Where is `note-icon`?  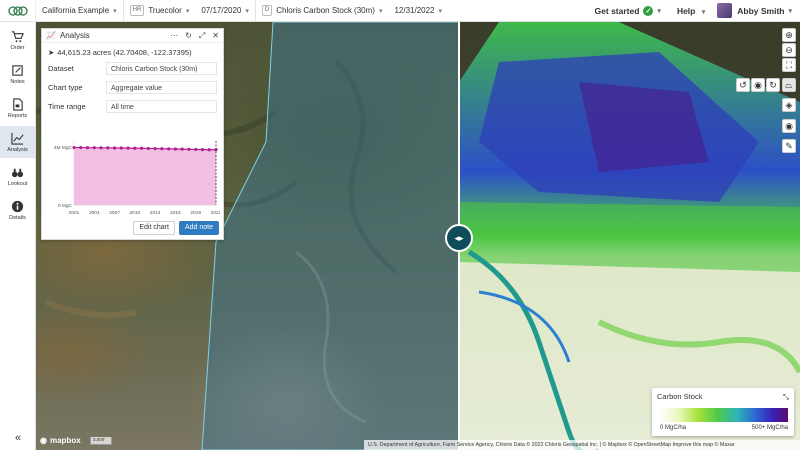 note-icon is located at coordinates (17, 70).